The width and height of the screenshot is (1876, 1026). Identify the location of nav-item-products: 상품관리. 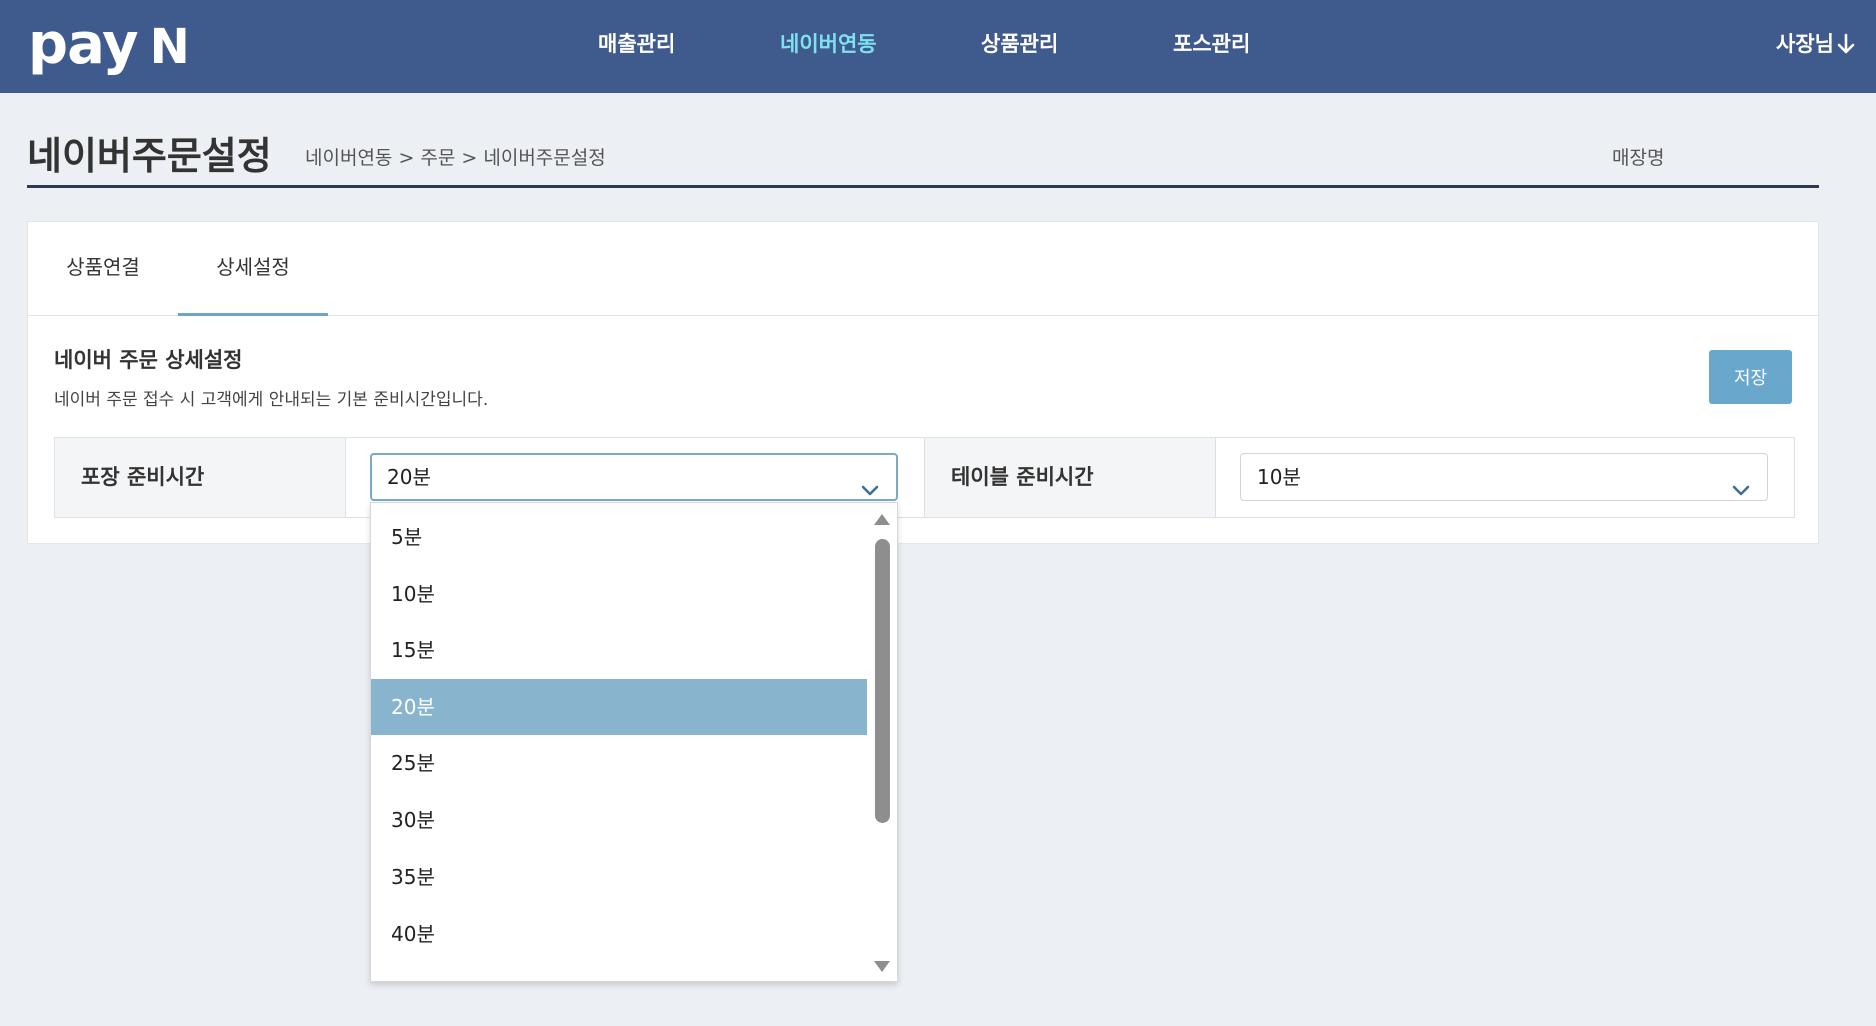
(1019, 43).